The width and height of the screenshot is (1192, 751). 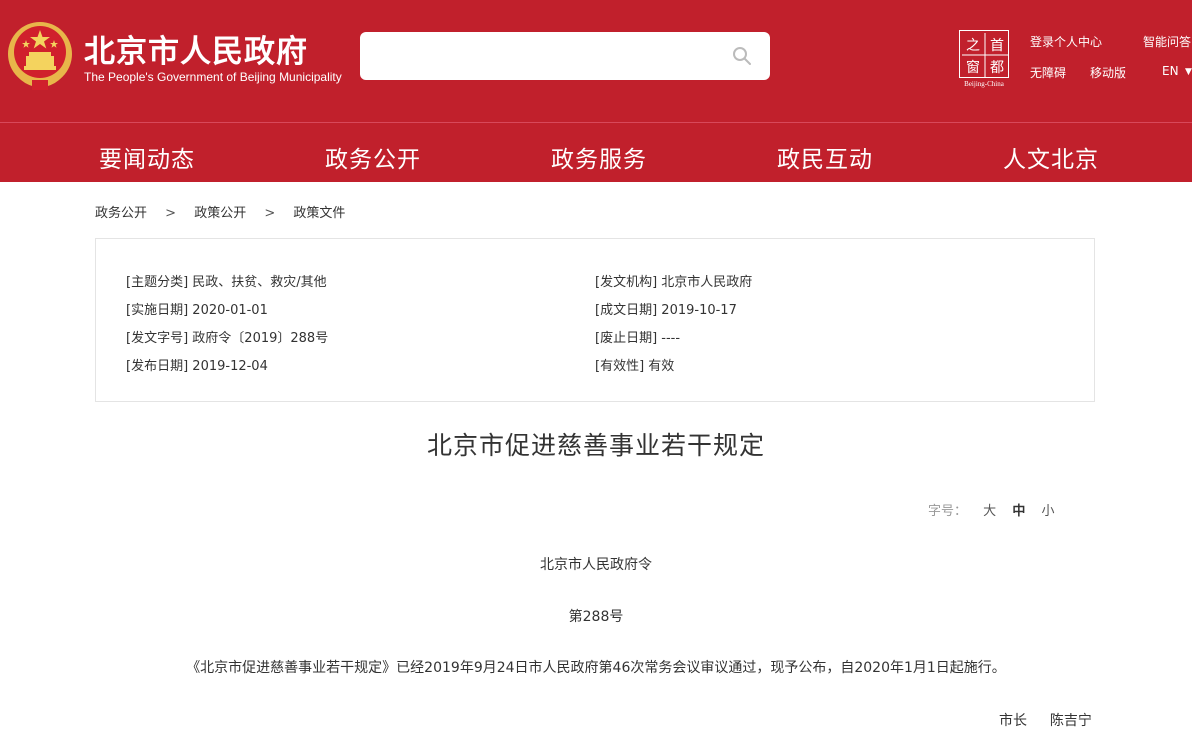 I want to click on meta-value: 民政、扶贫、救灾/其他, so click(x=259, y=282).